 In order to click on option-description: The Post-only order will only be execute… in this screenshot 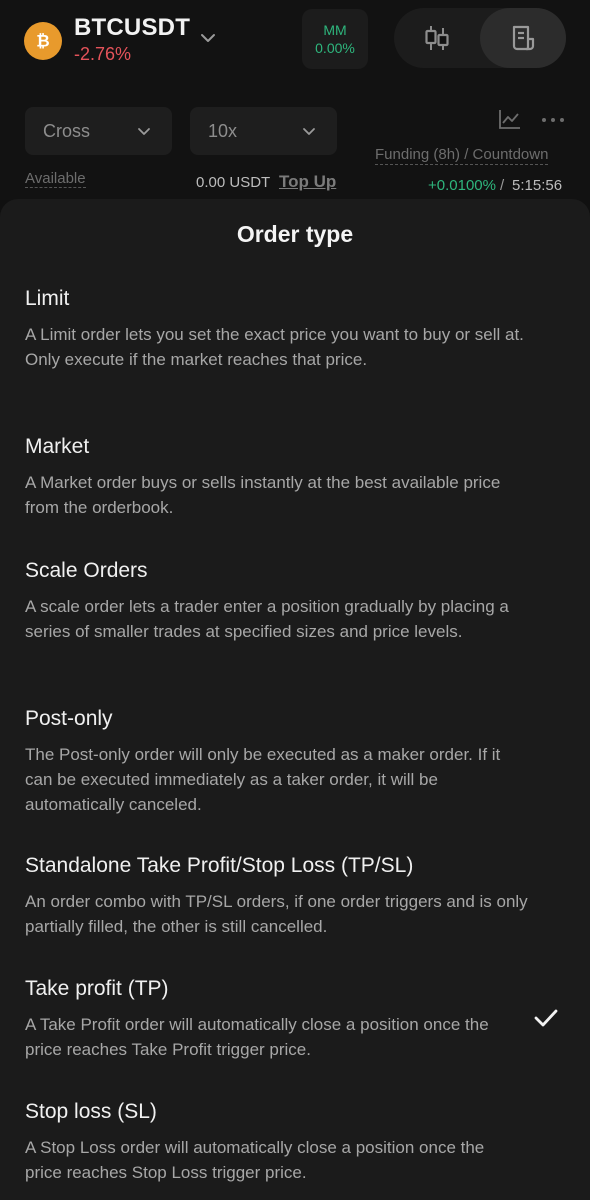, I will do `click(263, 779)`.